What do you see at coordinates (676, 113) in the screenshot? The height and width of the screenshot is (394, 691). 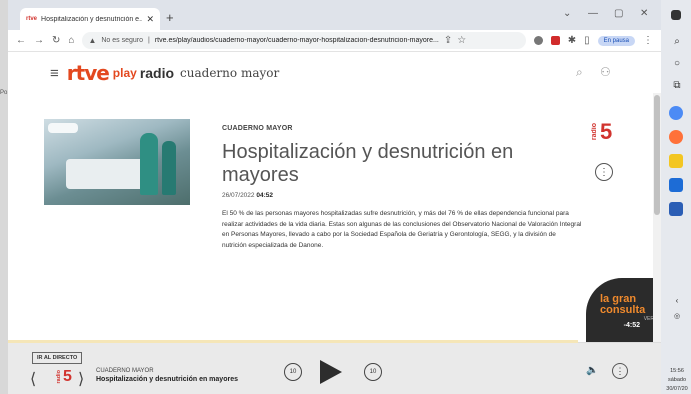 I see `chrome-taskbar-icon` at bounding box center [676, 113].